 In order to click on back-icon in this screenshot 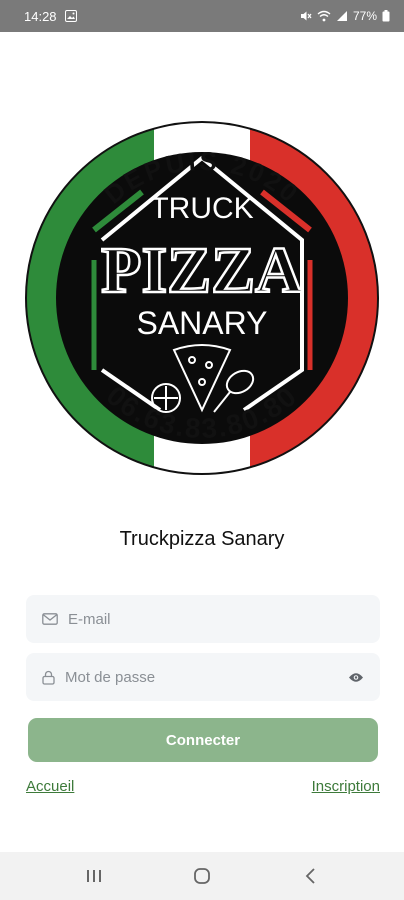, I will do `click(310, 876)`.